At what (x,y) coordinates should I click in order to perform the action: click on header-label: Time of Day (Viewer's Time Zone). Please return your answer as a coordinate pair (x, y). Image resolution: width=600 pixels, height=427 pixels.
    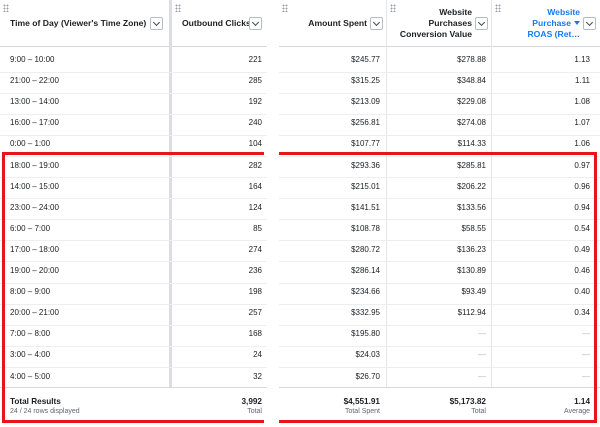
    Looking at the image, I should click on (78, 23).